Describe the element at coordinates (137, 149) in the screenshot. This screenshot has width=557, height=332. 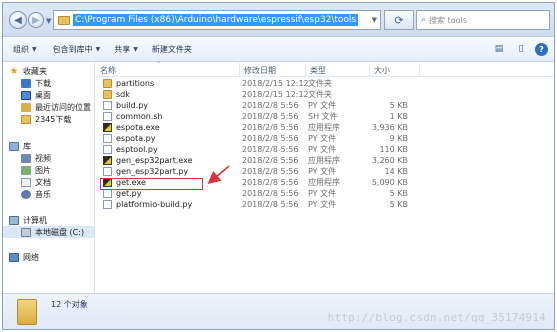
I see `file-name: esptool.py` at that location.